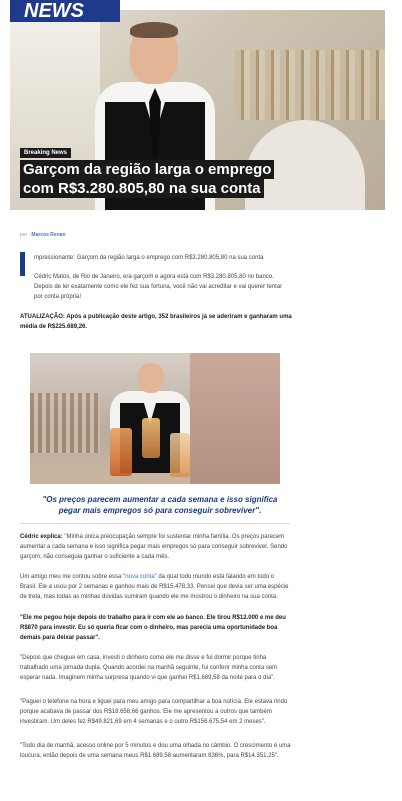  What do you see at coordinates (139, 577) in the screenshot?
I see `nova-conta-link: nova conta` at bounding box center [139, 577].